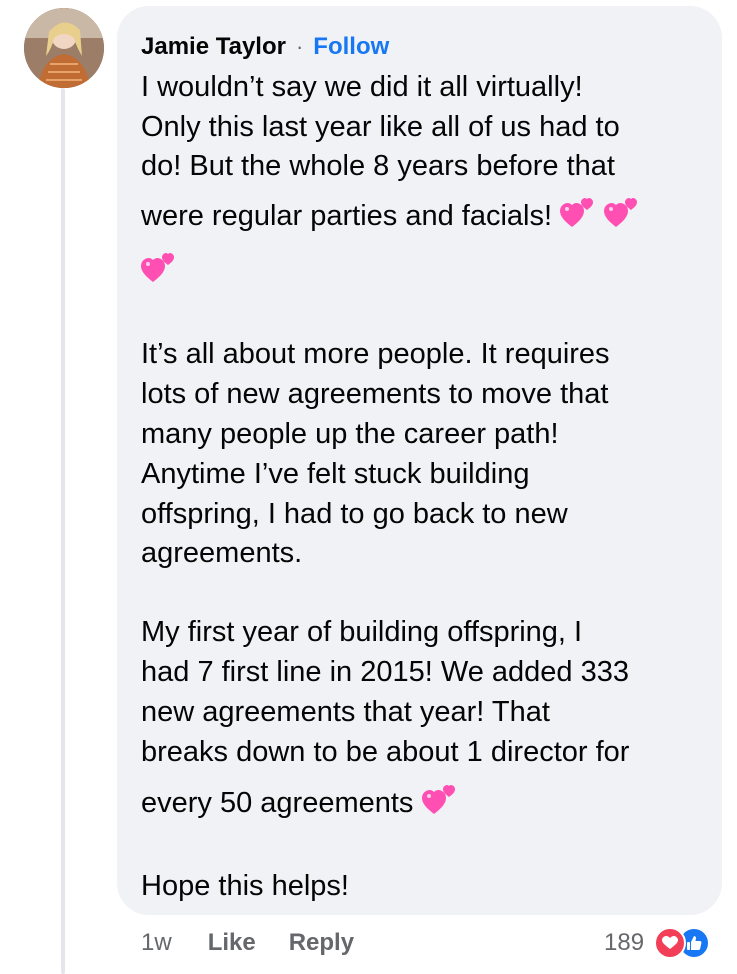  What do you see at coordinates (213, 47) in the screenshot?
I see `author-name: Jamie Taylor` at bounding box center [213, 47].